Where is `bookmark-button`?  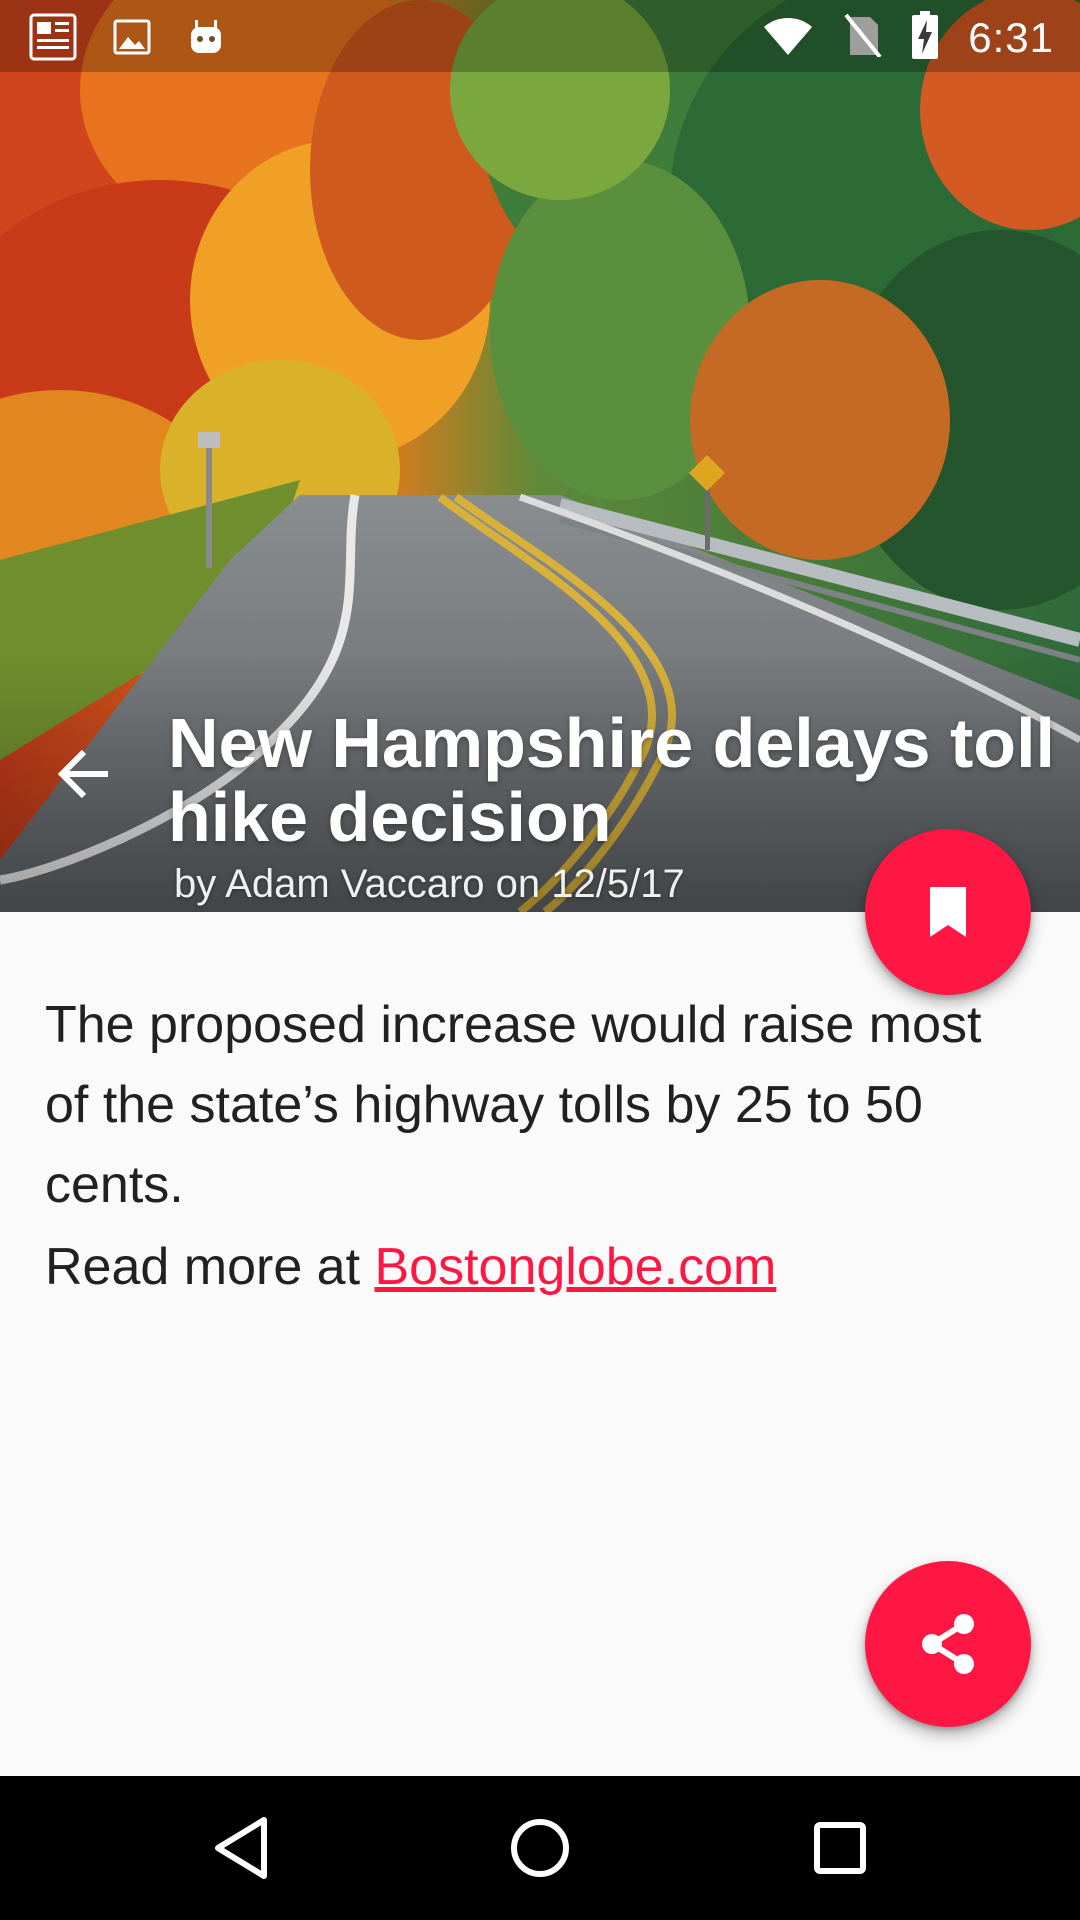
bookmark-button is located at coordinates (948, 912).